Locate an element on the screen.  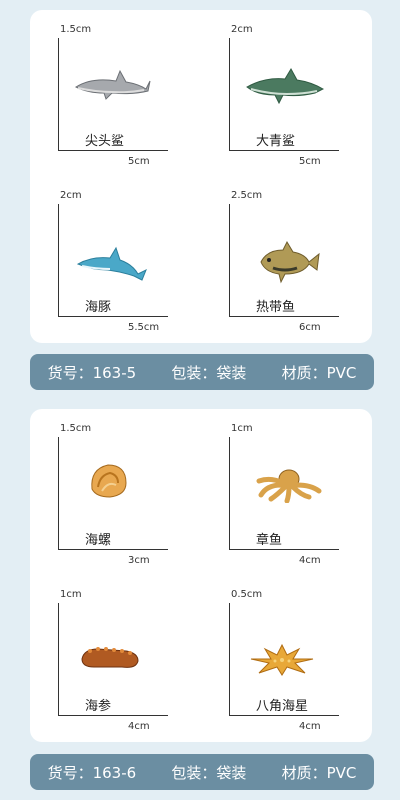
spec-bar-163-5: 货号：163-5 包装：袋装 材质：PVC is located at coordinates (202, 372).